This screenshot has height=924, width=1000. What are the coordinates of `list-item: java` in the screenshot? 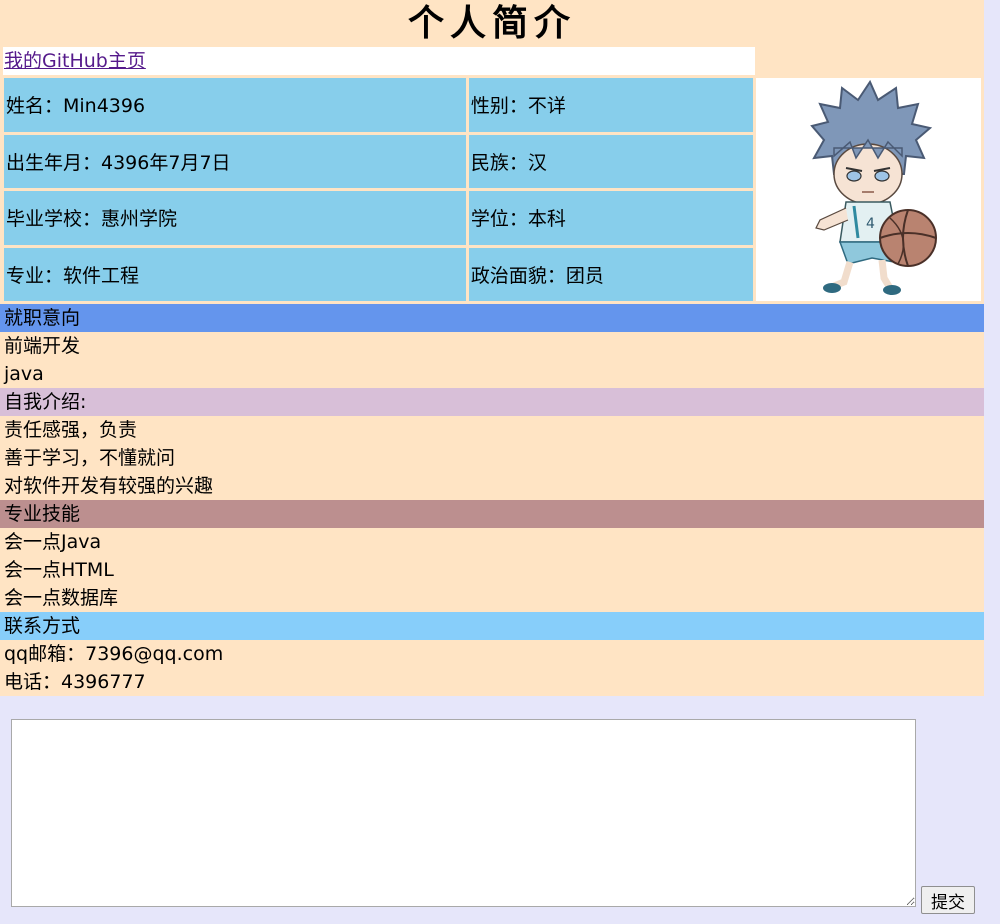 It's located at (24, 374).